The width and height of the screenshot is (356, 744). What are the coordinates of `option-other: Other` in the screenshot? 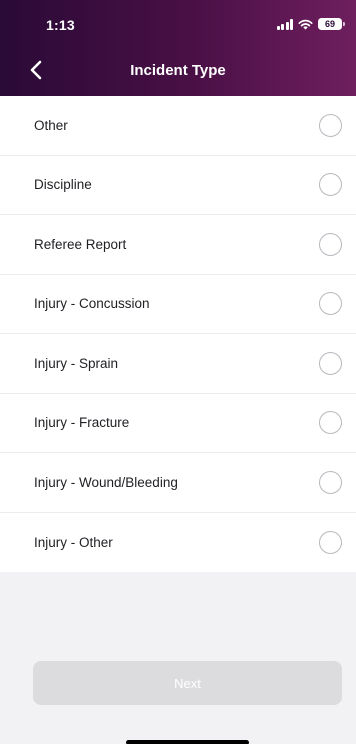 It's located at (178, 126).